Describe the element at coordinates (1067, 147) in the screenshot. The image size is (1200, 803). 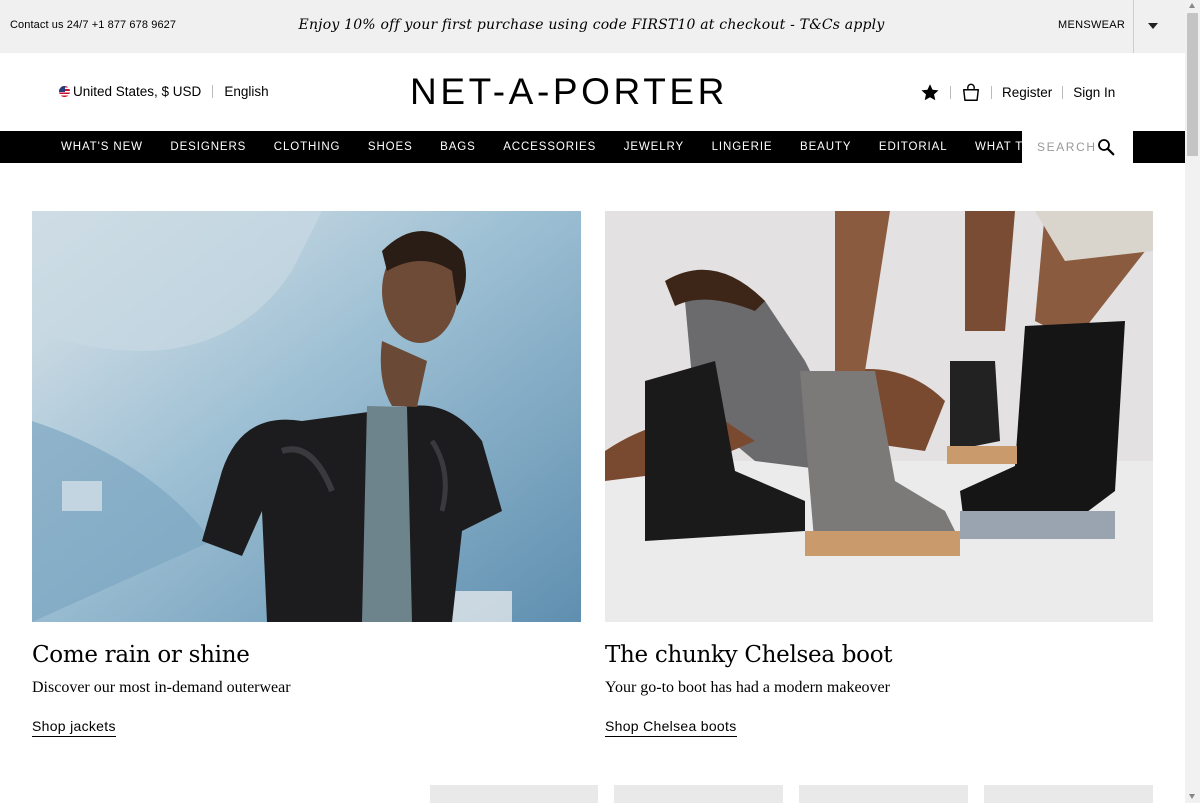
I see `search-placeholder: SEARCH` at that location.